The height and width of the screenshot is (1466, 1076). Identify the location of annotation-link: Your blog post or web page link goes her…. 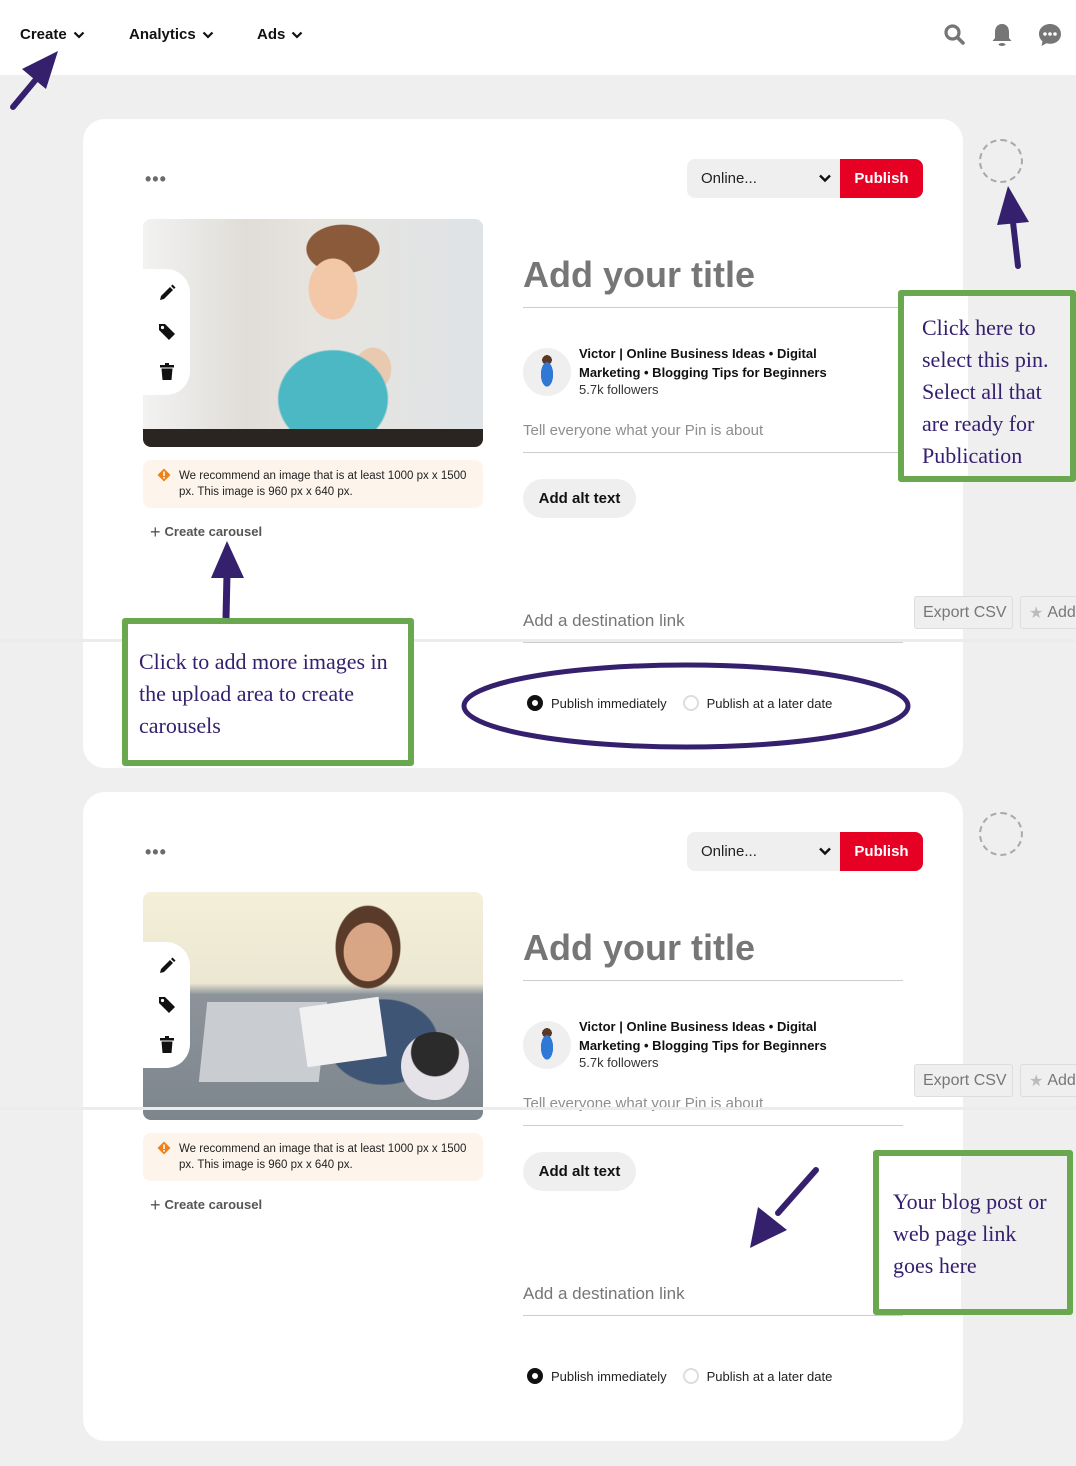
(973, 1232).